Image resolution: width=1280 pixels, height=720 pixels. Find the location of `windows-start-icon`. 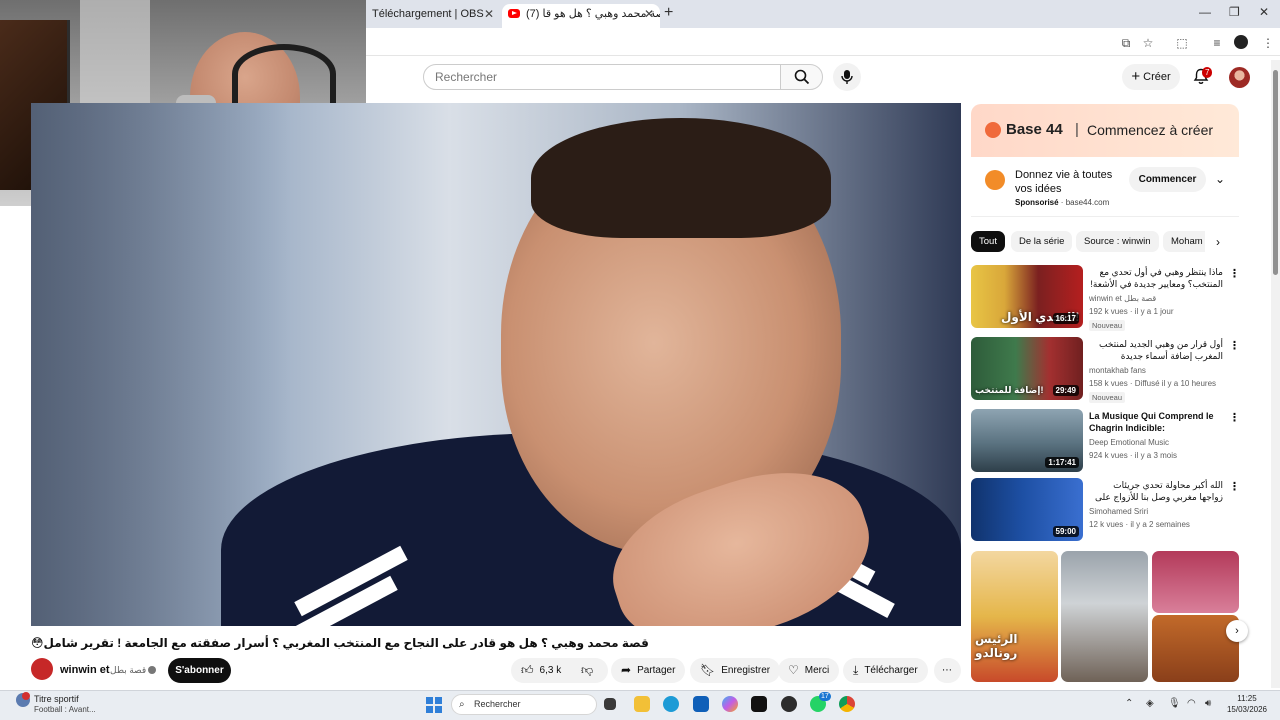

windows-start-icon is located at coordinates (434, 705).